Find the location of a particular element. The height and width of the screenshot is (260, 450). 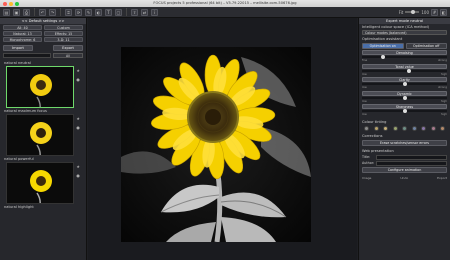

thumbnail-label: natural highlight is located at coordinates (19, 207).